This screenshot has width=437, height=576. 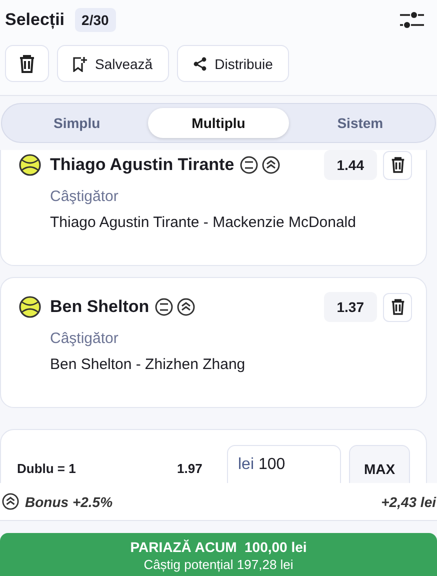 What do you see at coordinates (47, 468) in the screenshot?
I see `bet-type-label: Dublu = 1` at bounding box center [47, 468].